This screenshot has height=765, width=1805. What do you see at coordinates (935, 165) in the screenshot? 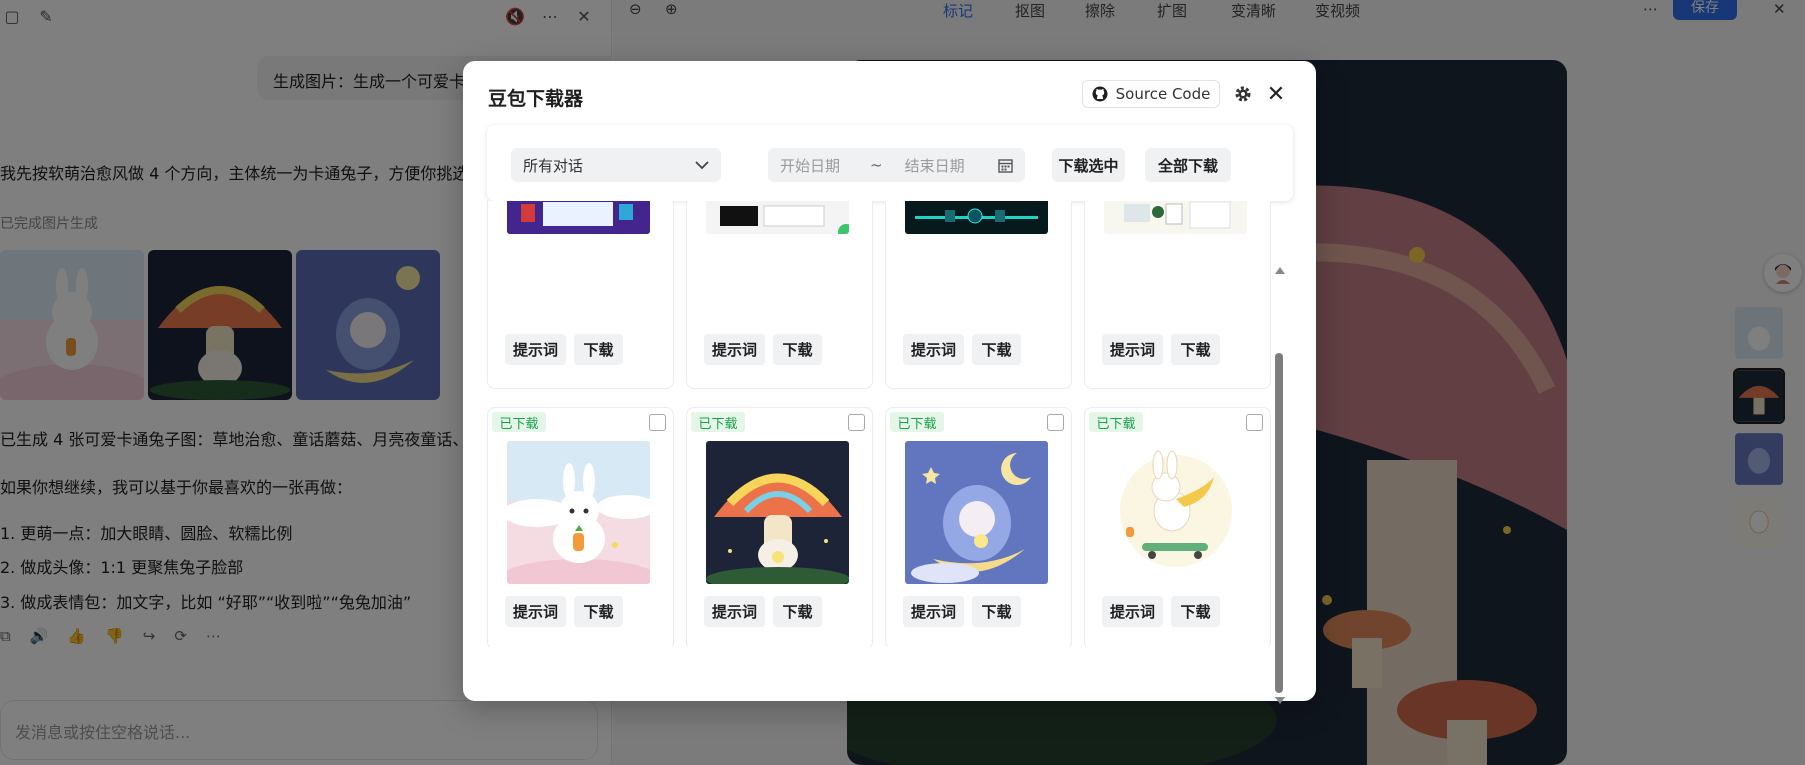
I see `end-date-input: 结束日期` at bounding box center [935, 165].